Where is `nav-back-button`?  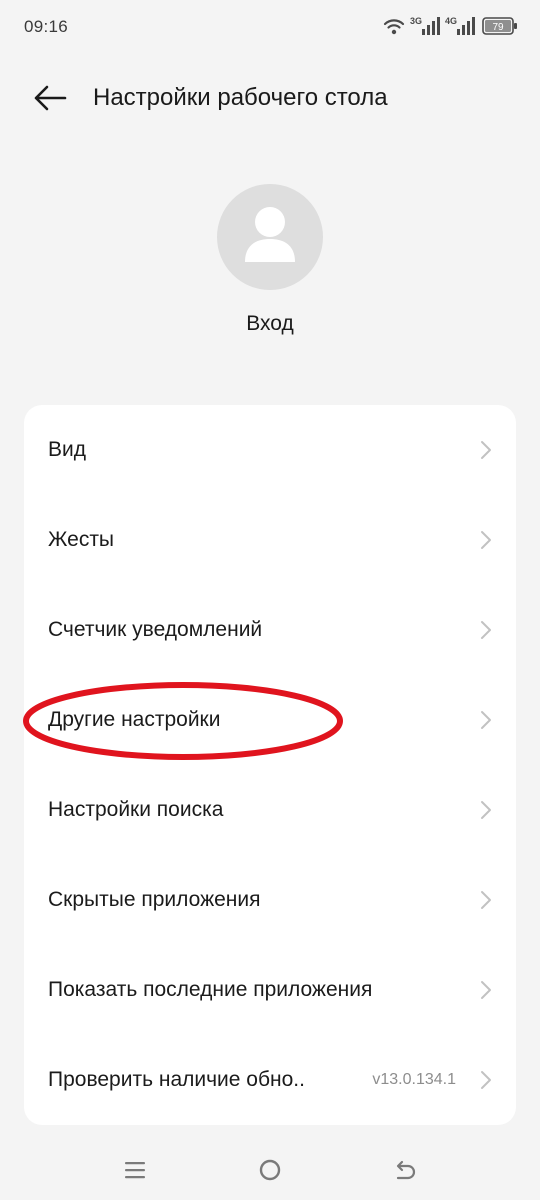 nav-back-button is located at coordinates (405, 1170).